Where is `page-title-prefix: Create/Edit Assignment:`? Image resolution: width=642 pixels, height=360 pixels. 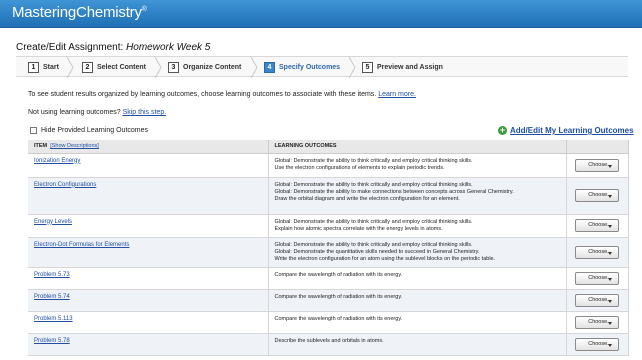 page-title-prefix: Create/Edit Assignment: is located at coordinates (70, 47).